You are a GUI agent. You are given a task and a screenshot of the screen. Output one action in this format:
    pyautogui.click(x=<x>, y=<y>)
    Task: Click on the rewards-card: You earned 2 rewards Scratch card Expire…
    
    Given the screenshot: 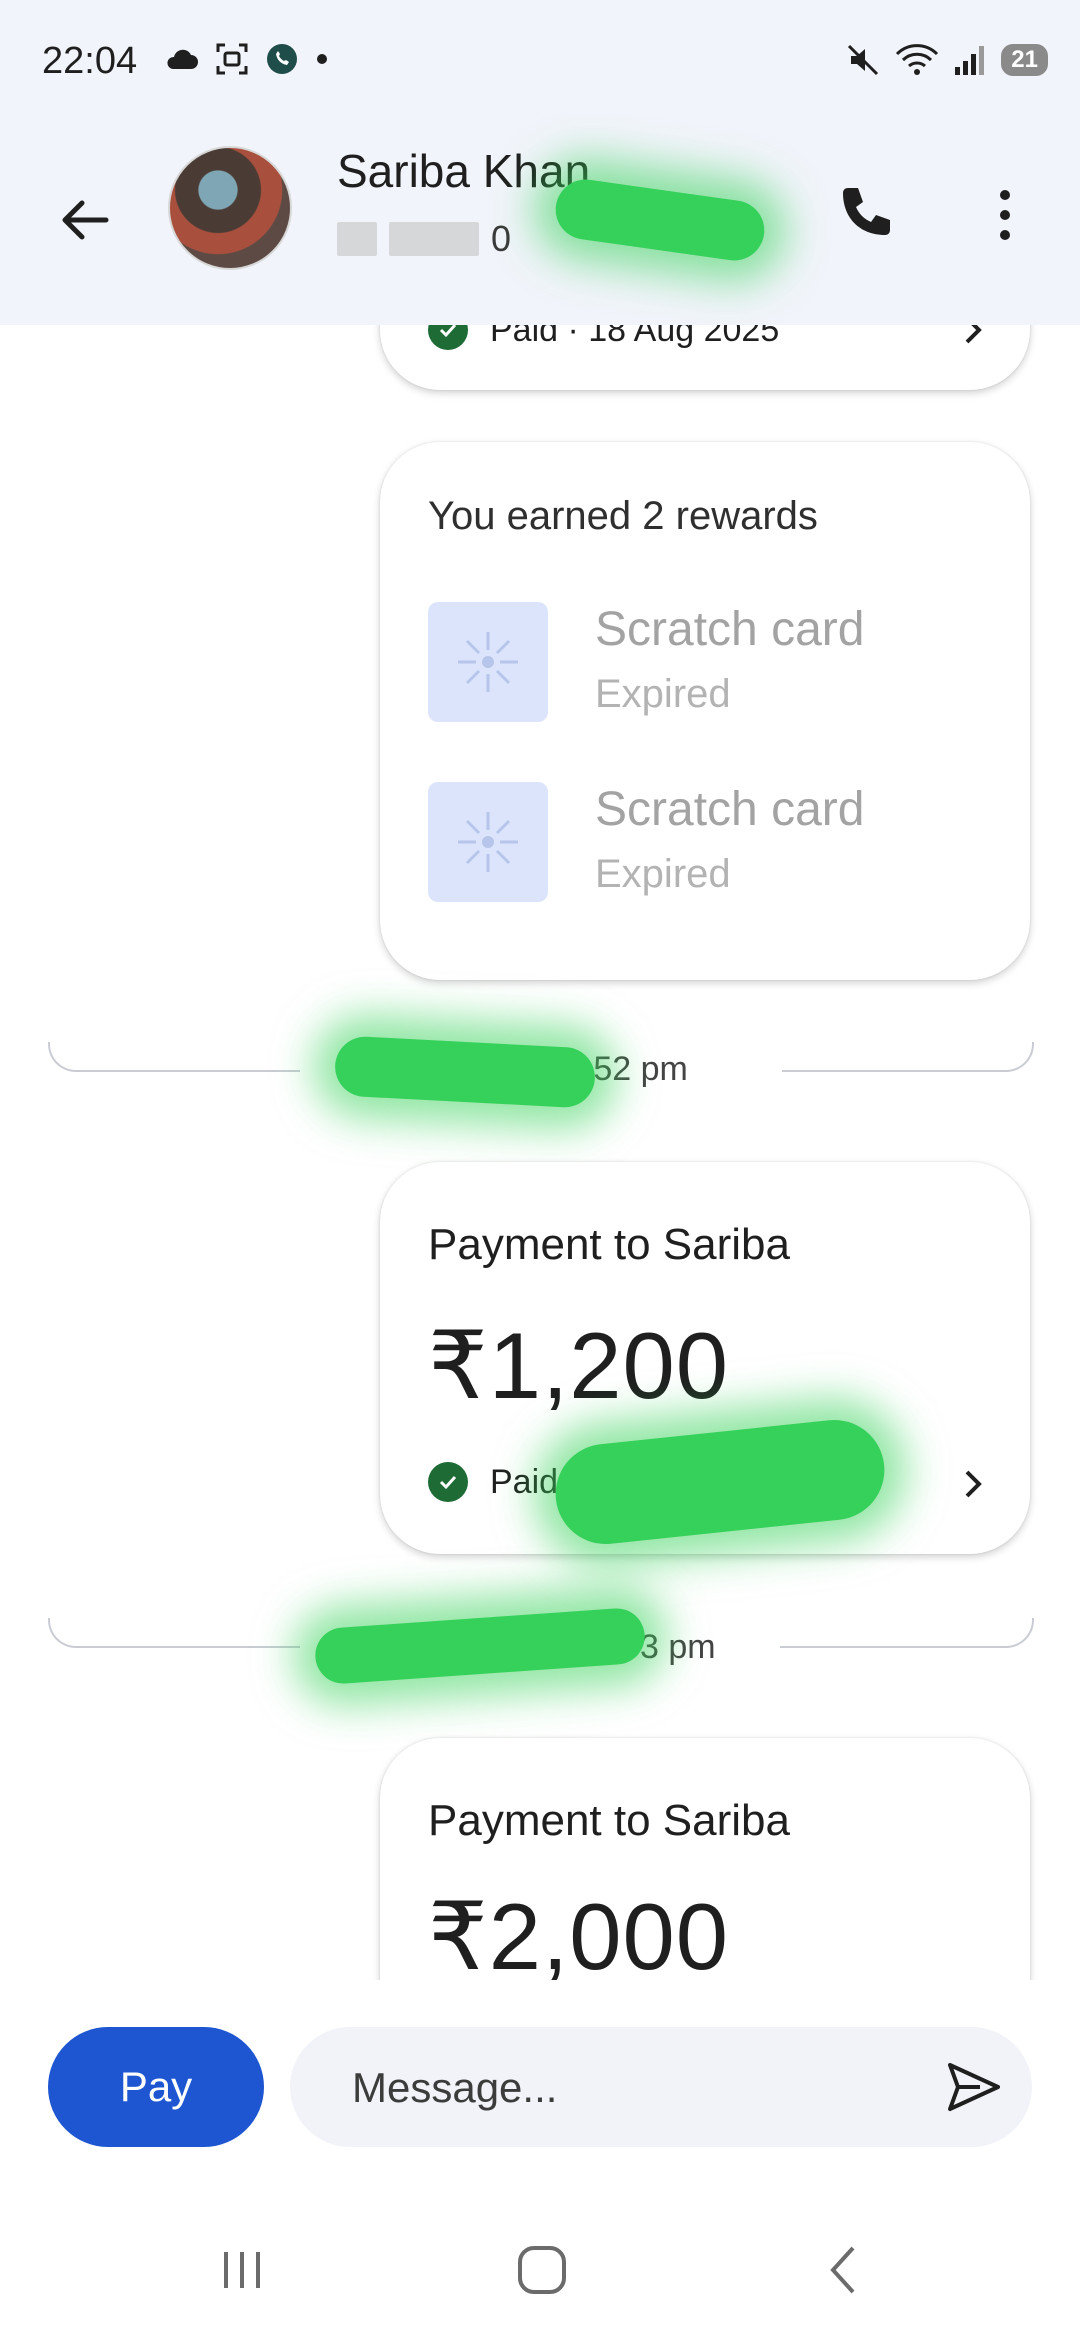 What is the action you would take?
    pyautogui.click(x=705, y=711)
    